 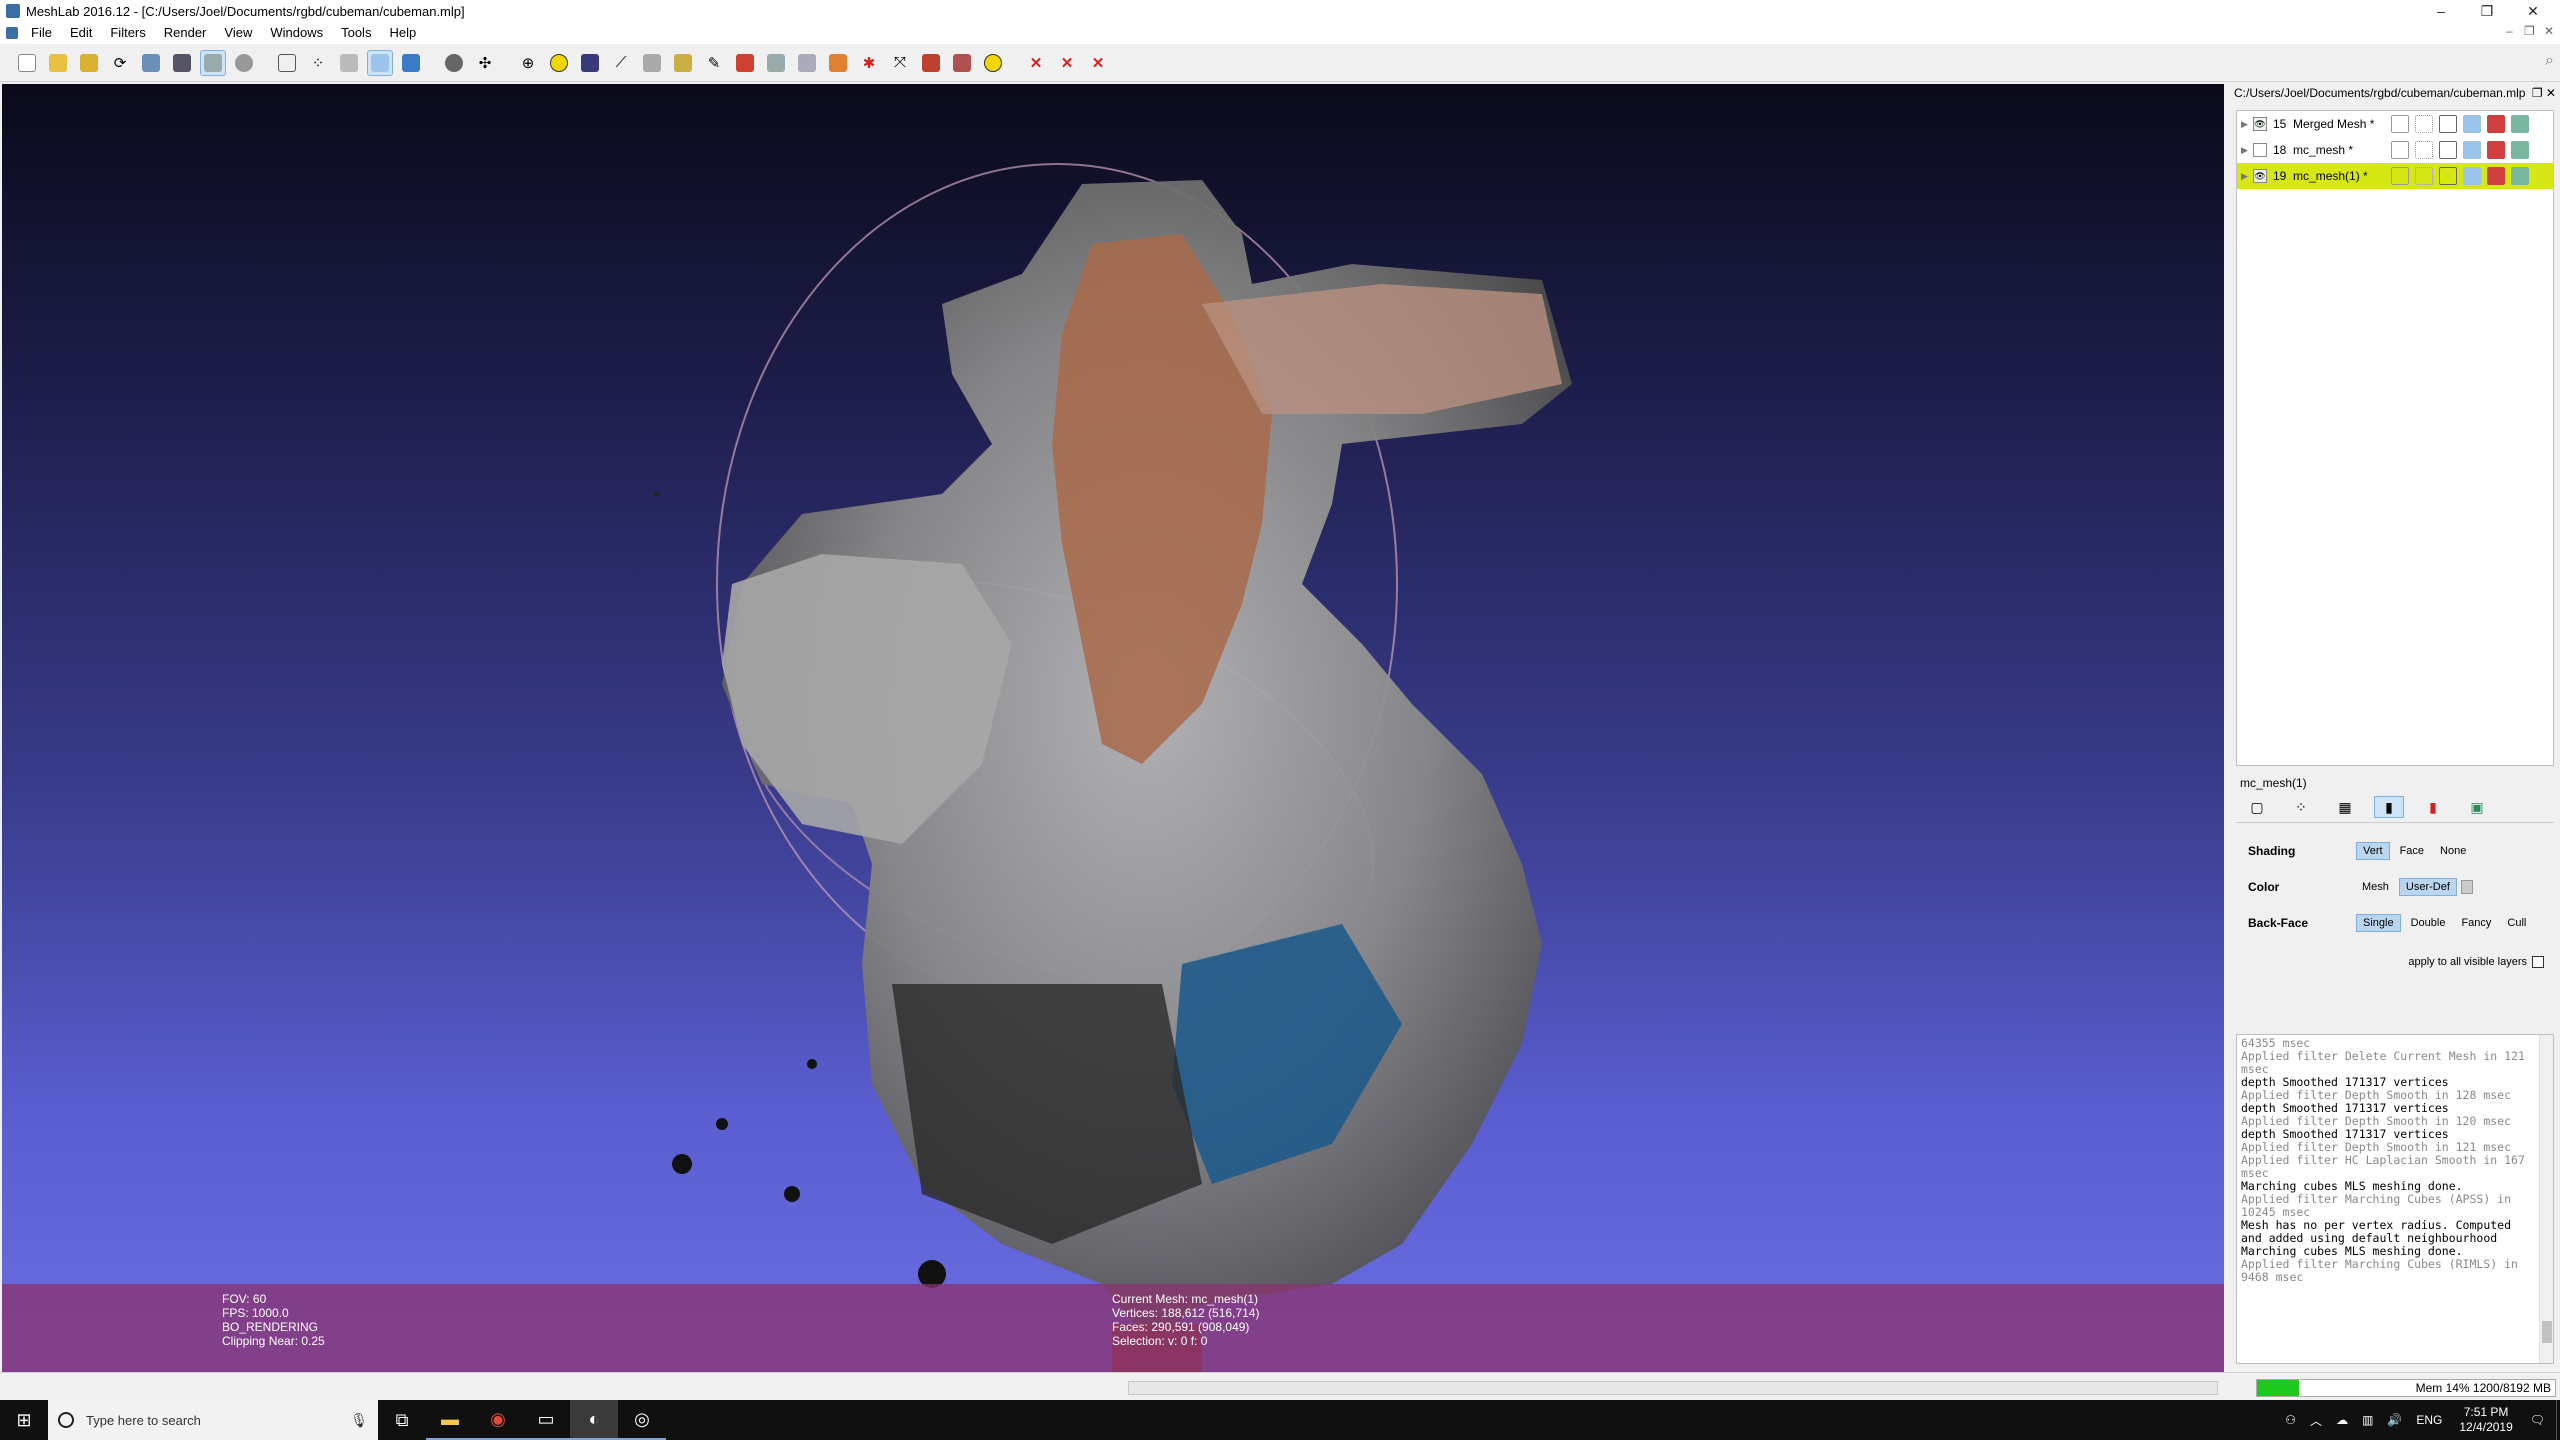 I want to click on volume-icon: 🔊, so click(x=2394, y=1420).